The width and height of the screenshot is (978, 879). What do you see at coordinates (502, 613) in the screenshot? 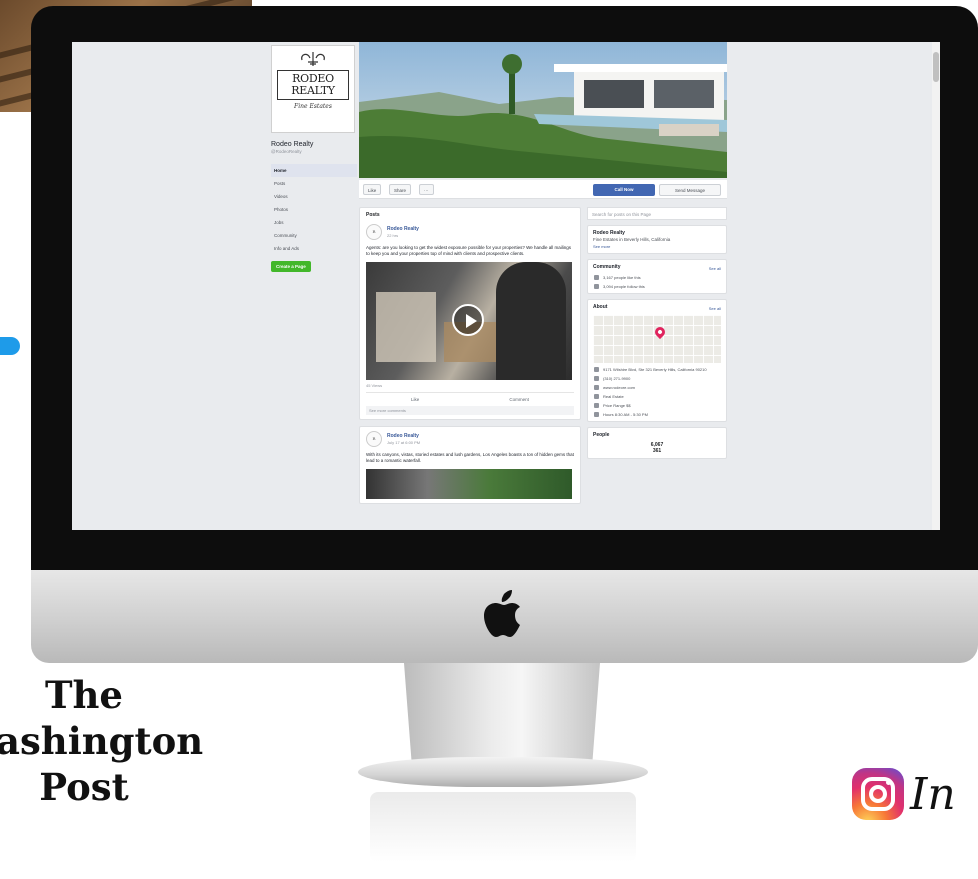
I see `apple-logo-icon` at bounding box center [502, 613].